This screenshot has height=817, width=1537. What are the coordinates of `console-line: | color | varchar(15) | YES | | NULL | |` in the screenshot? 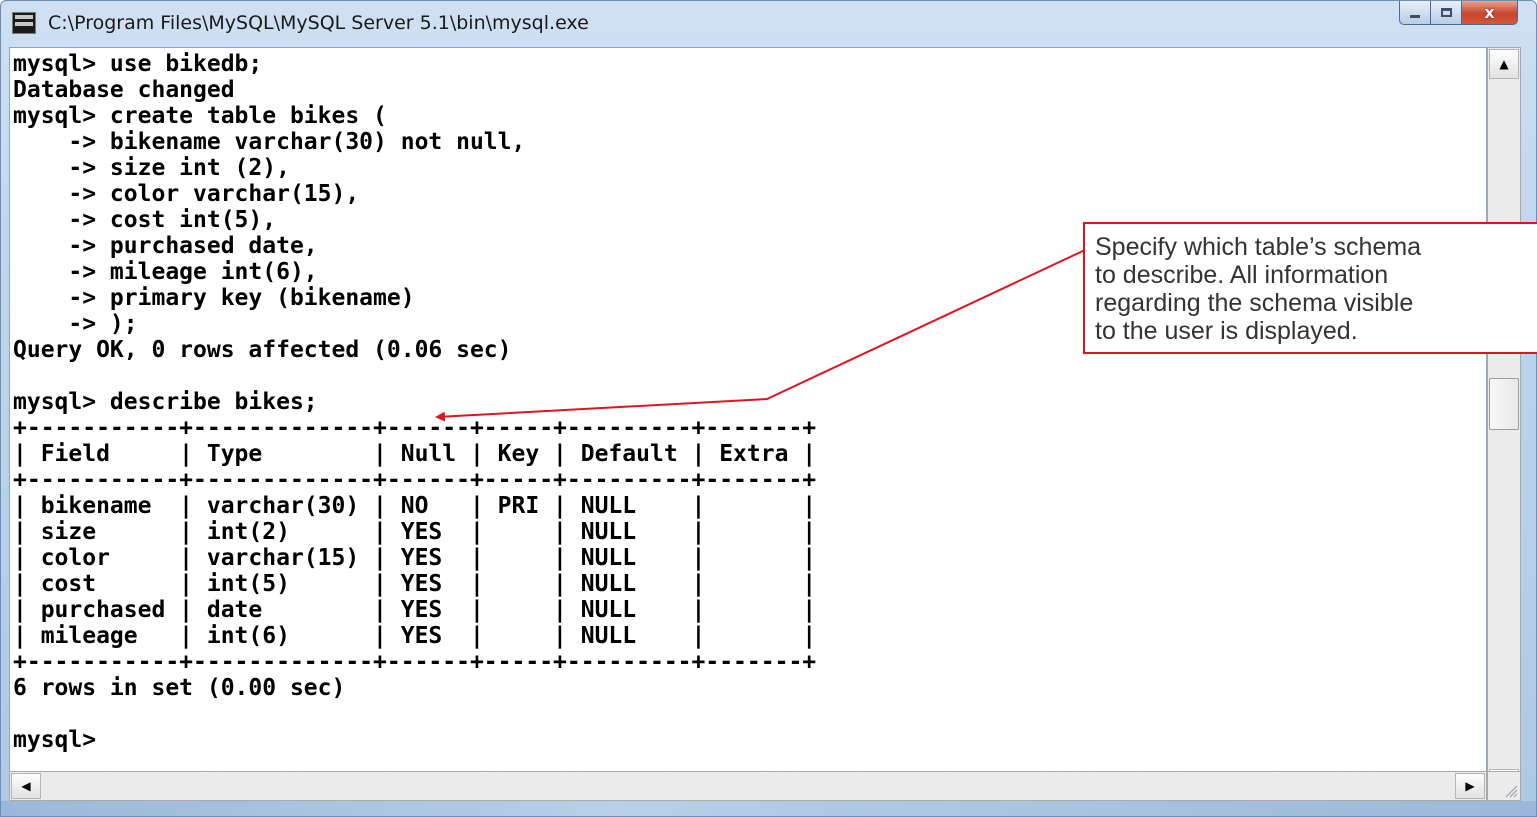 It's located at (415, 558).